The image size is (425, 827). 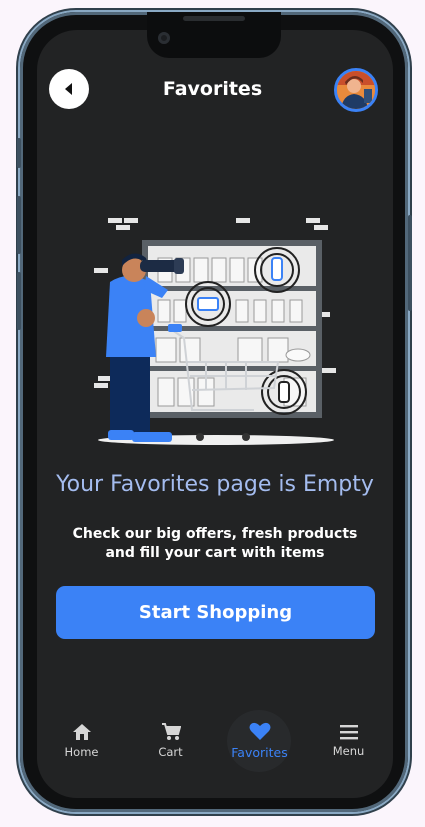 I want to click on back-button, so click(x=69, y=89).